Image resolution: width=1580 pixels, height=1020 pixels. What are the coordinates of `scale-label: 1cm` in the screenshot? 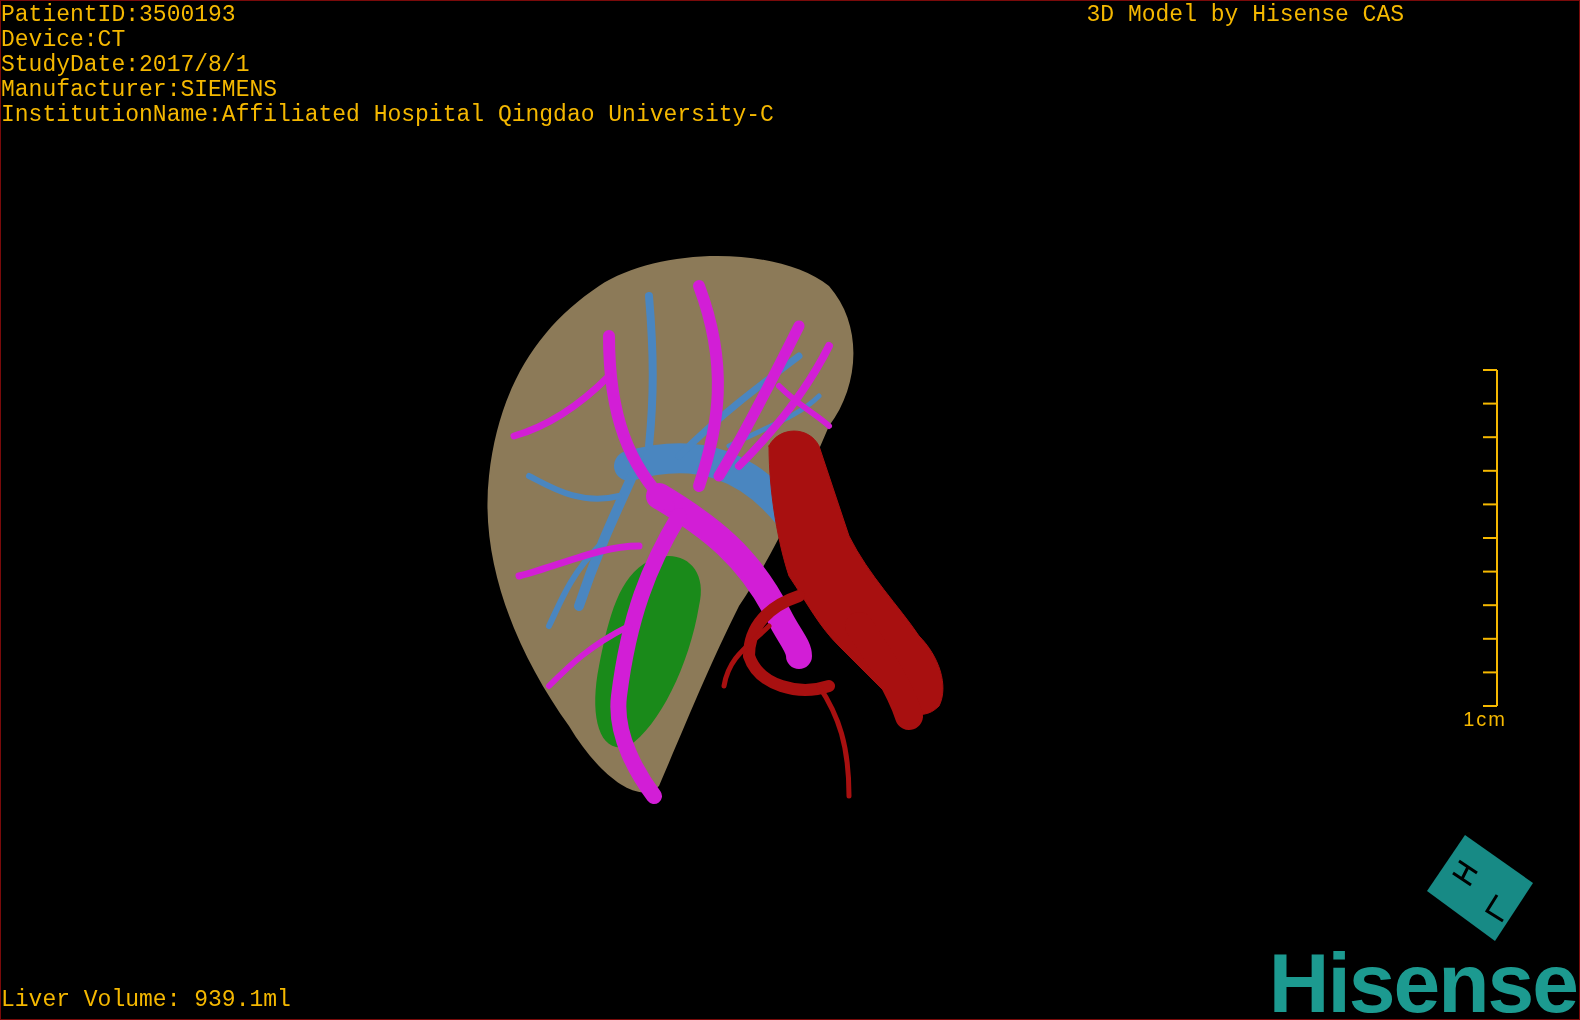 It's located at (1485, 719).